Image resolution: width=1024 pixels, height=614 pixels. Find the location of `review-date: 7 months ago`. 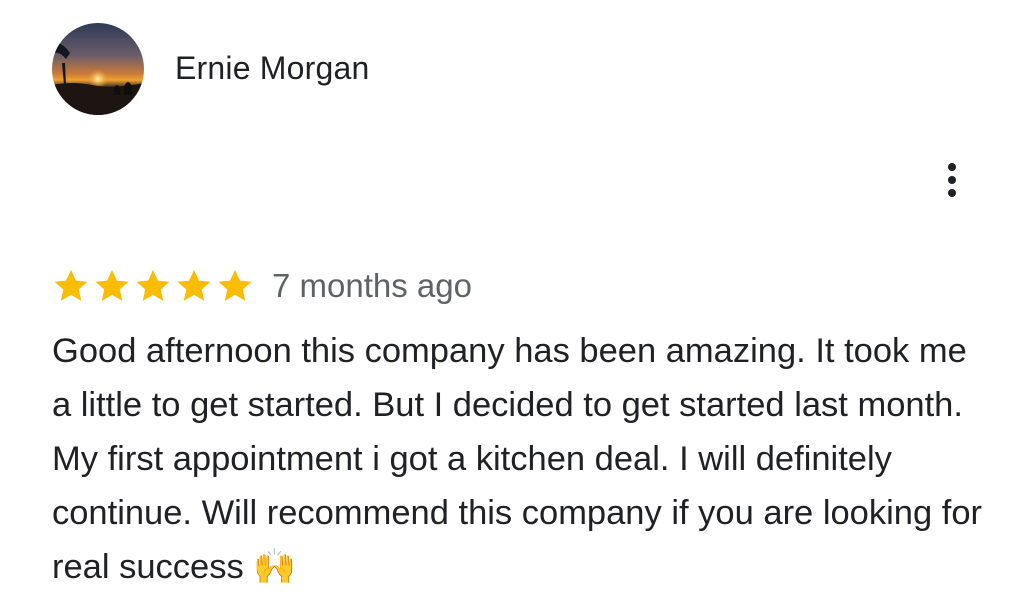

review-date: 7 months ago is located at coordinates (372, 285).